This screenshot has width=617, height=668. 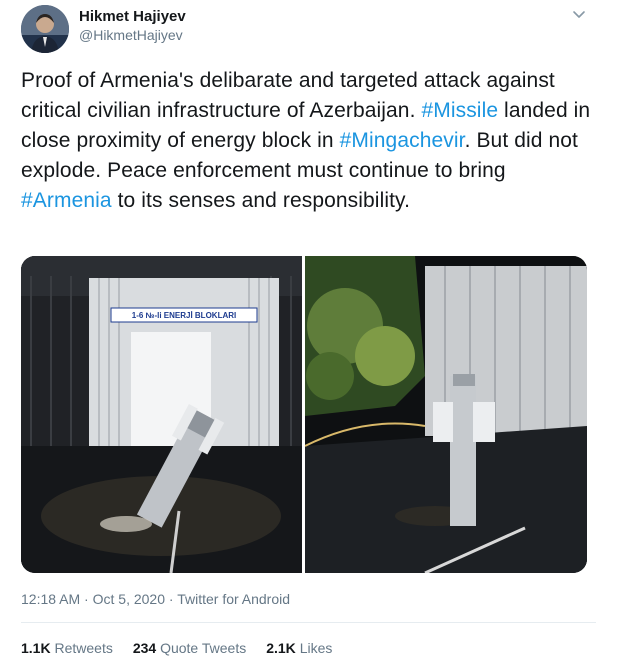 What do you see at coordinates (45, 29) in the screenshot?
I see `avatar` at bounding box center [45, 29].